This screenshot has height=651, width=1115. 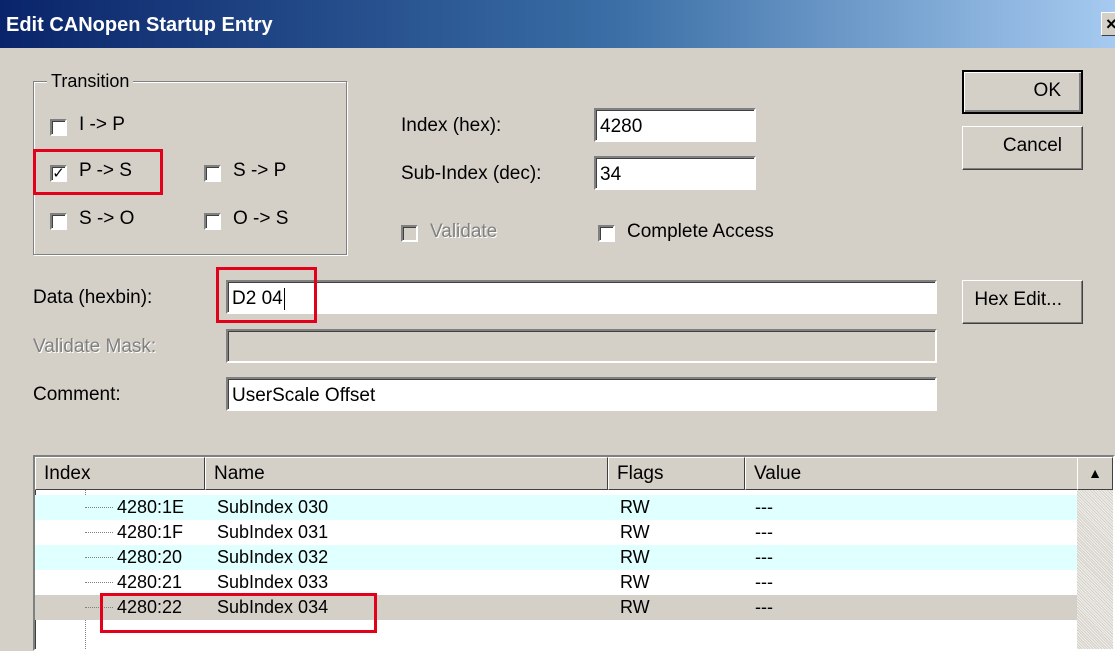 I want to click on row-index: 4280:1E, so click(x=151, y=507).